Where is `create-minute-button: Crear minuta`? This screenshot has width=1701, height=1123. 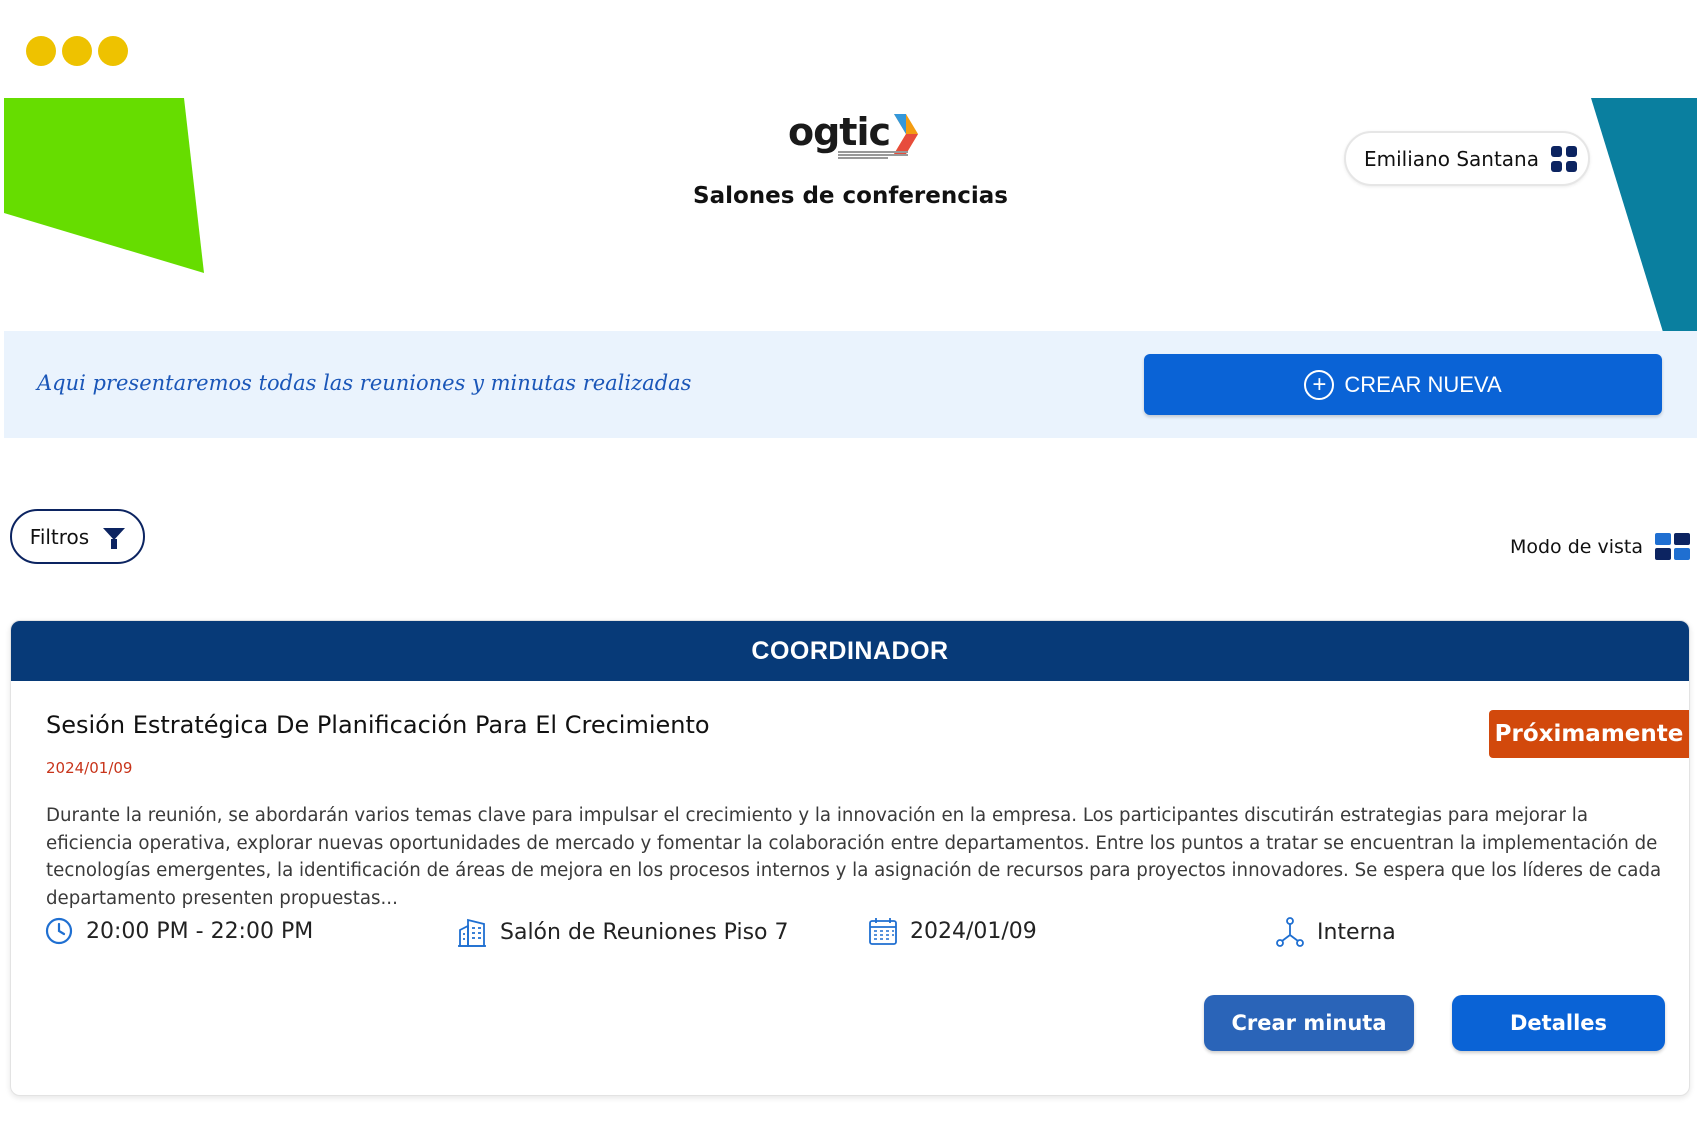 create-minute-button: Crear minuta is located at coordinates (1309, 1023).